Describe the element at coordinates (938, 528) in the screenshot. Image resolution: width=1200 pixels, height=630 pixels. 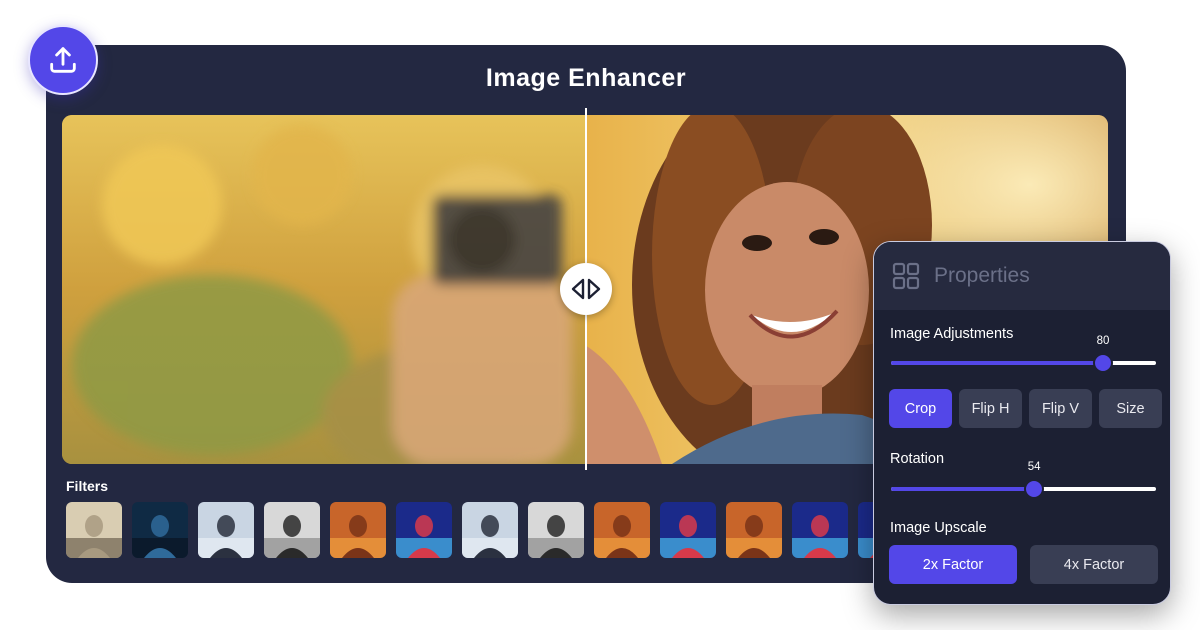
I see `image-upscale-label: Image Upscale` at that location.